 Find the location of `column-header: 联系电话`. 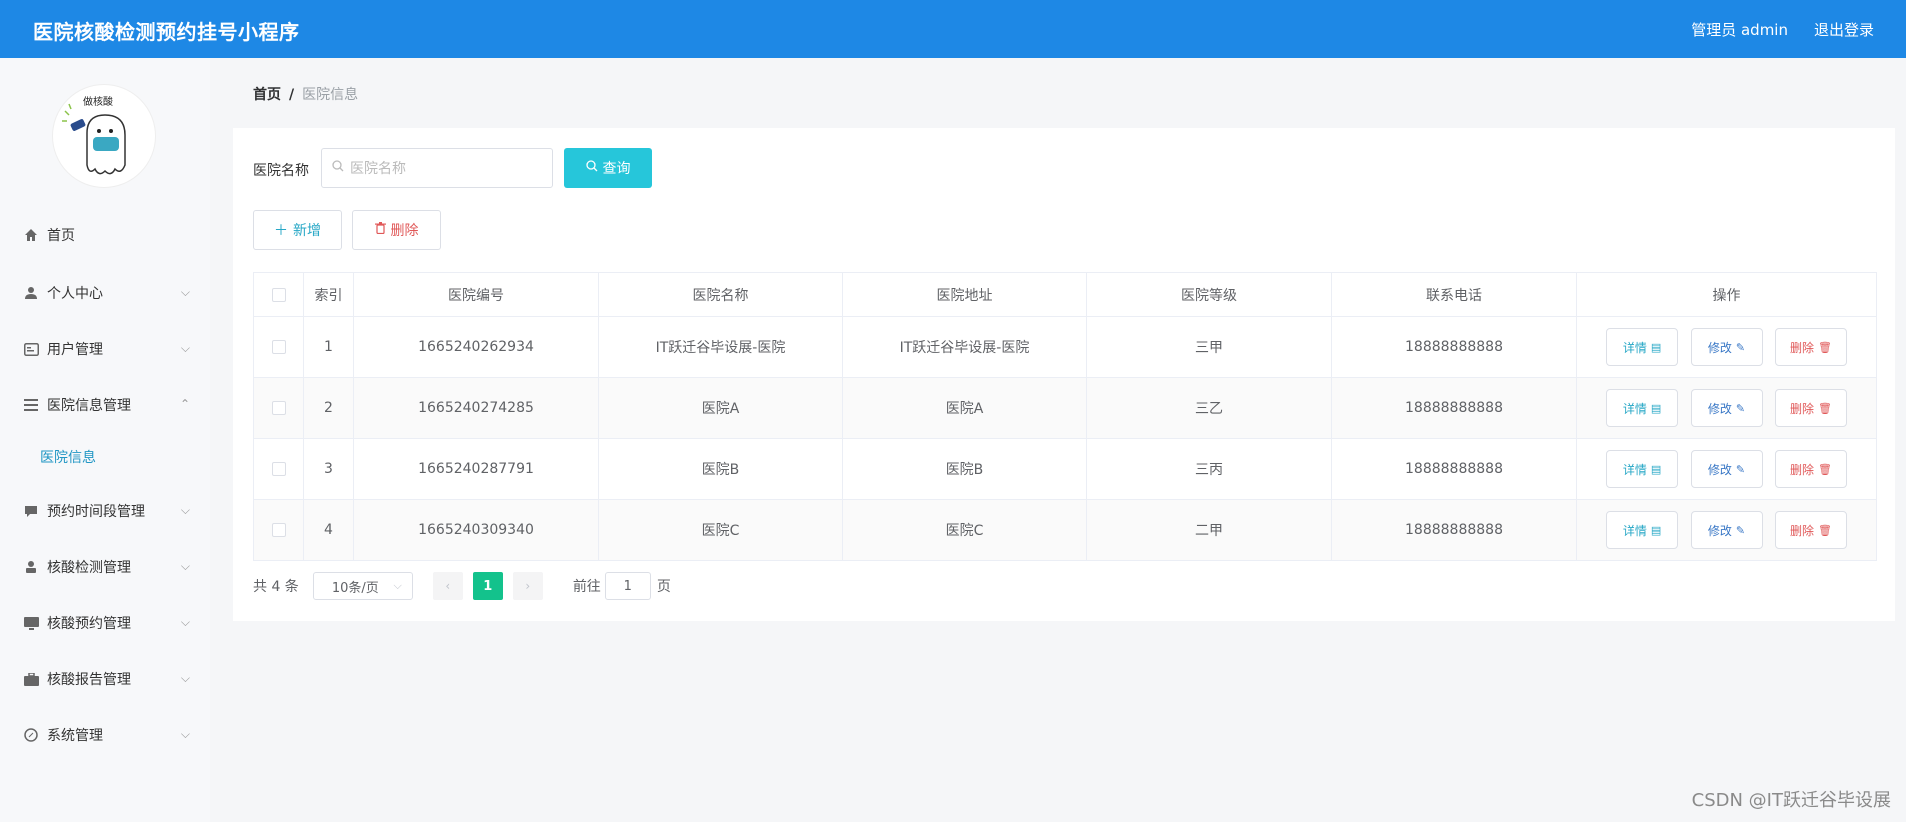

column-header: 联系电话 is located at coordinates (1454, 294).